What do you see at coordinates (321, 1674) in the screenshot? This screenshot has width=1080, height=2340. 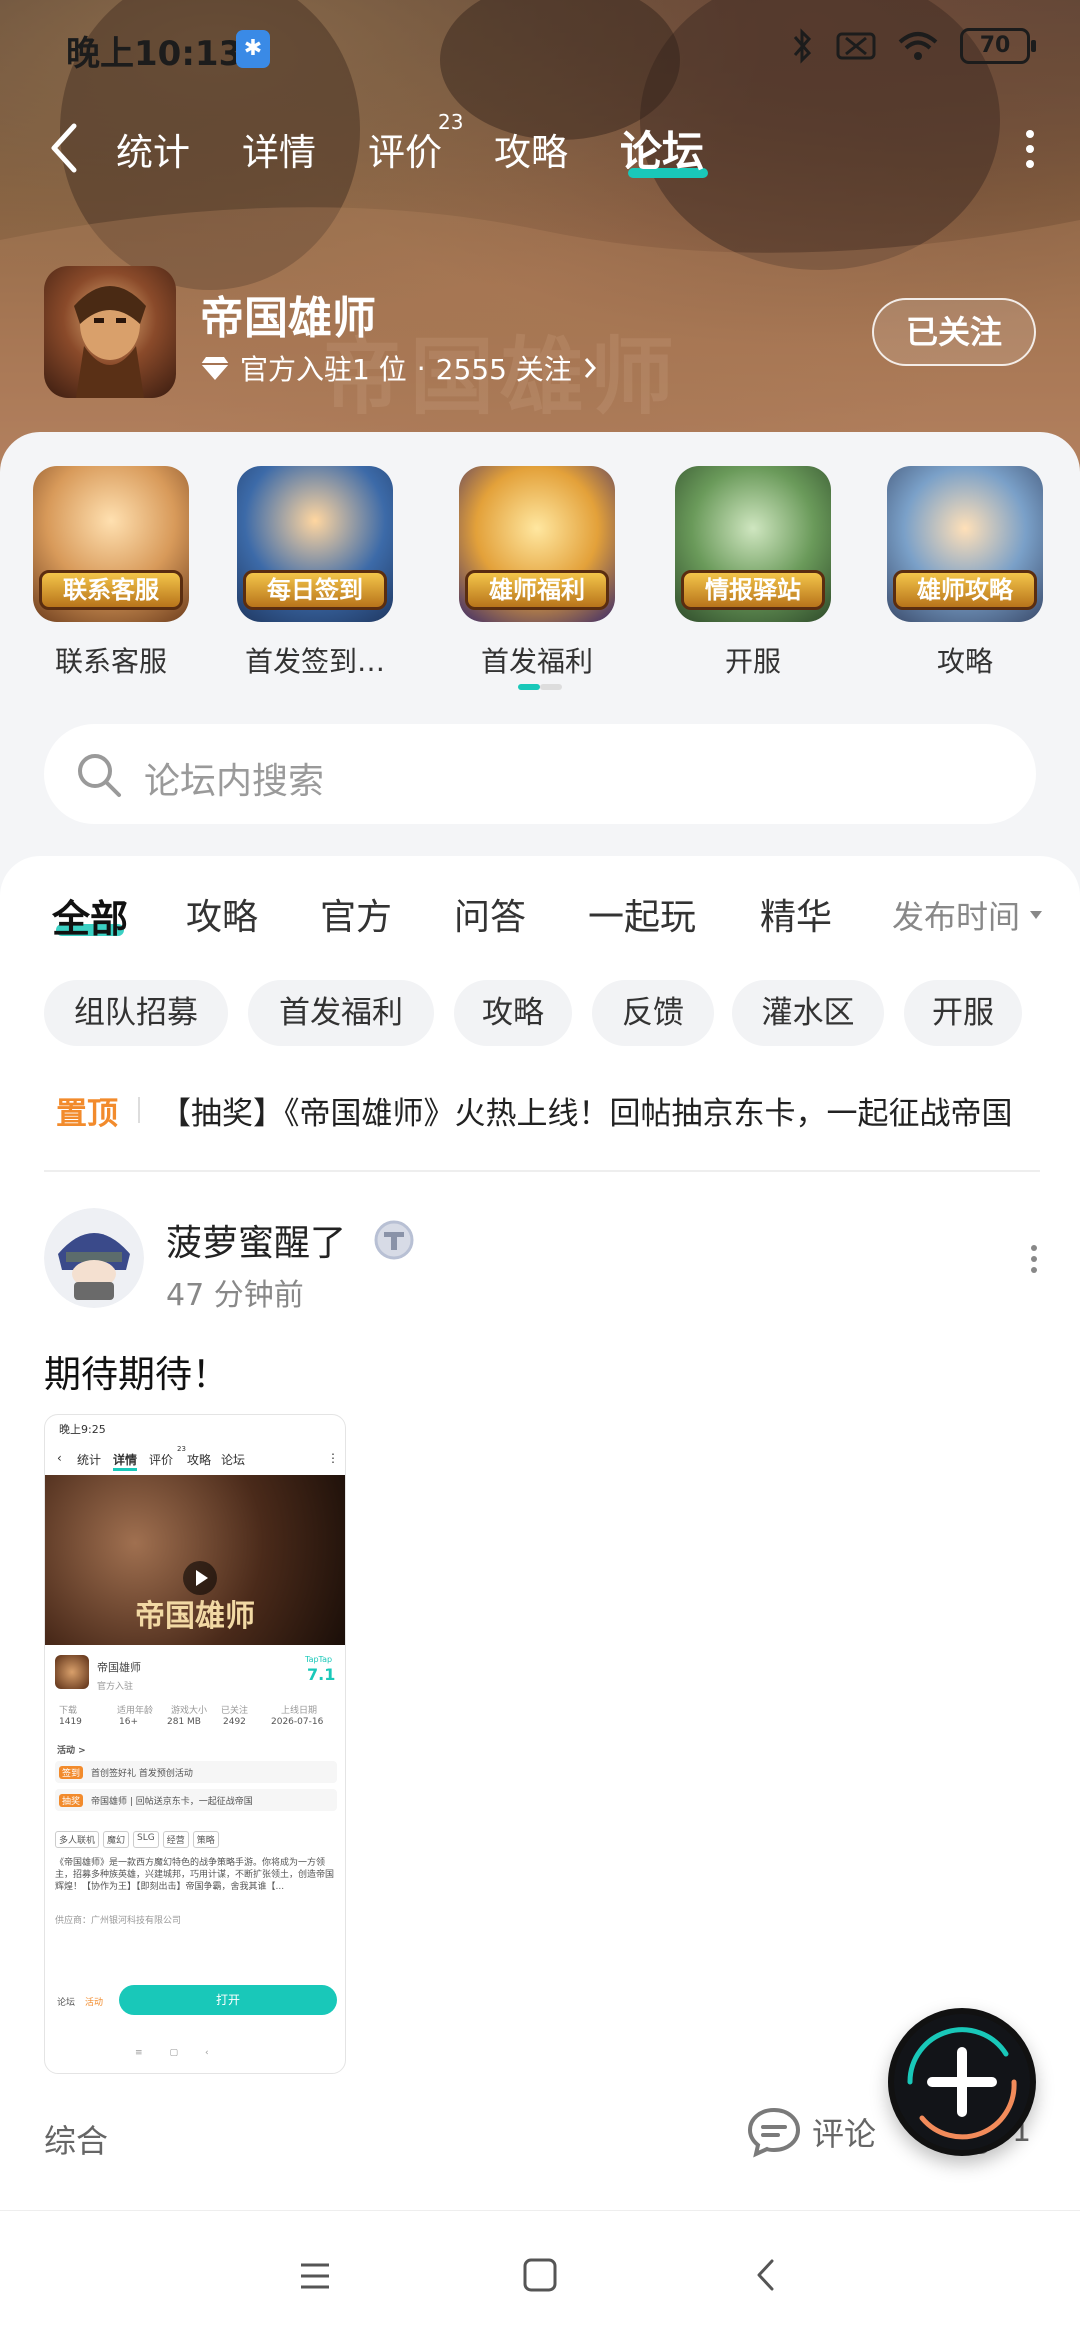 I see `thumb-rating: 7.1` at bounding box center [321, 1674].